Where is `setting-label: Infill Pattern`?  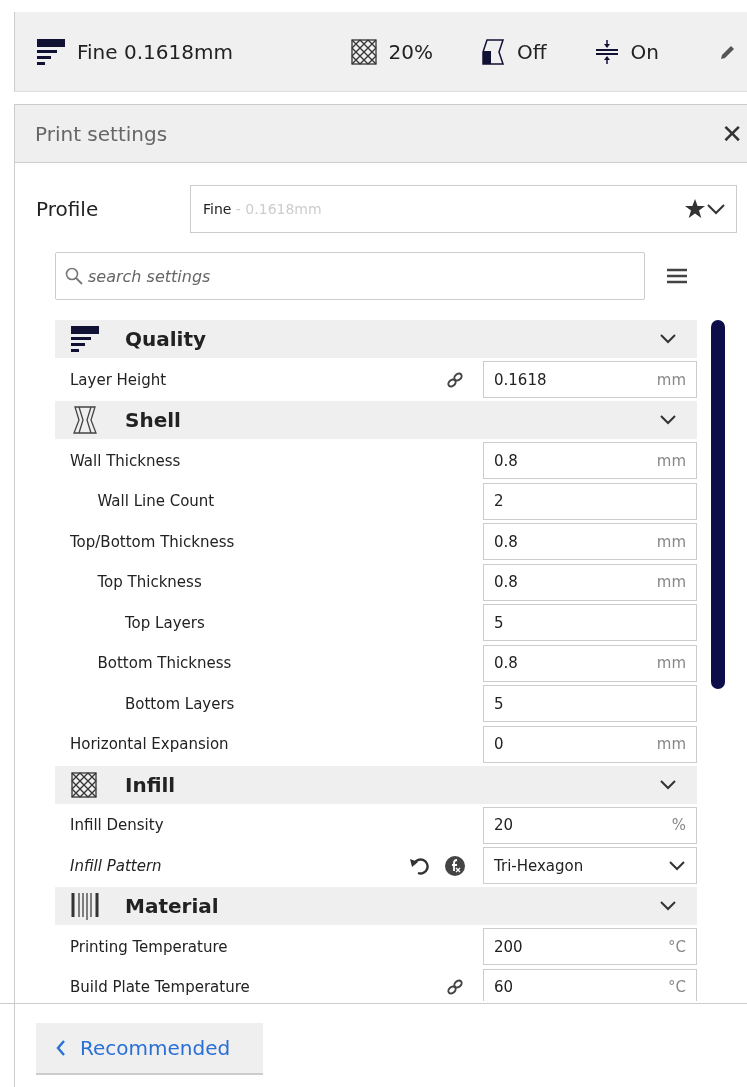
setting-label: Infill Pattern is located at coordinates (116, 865).